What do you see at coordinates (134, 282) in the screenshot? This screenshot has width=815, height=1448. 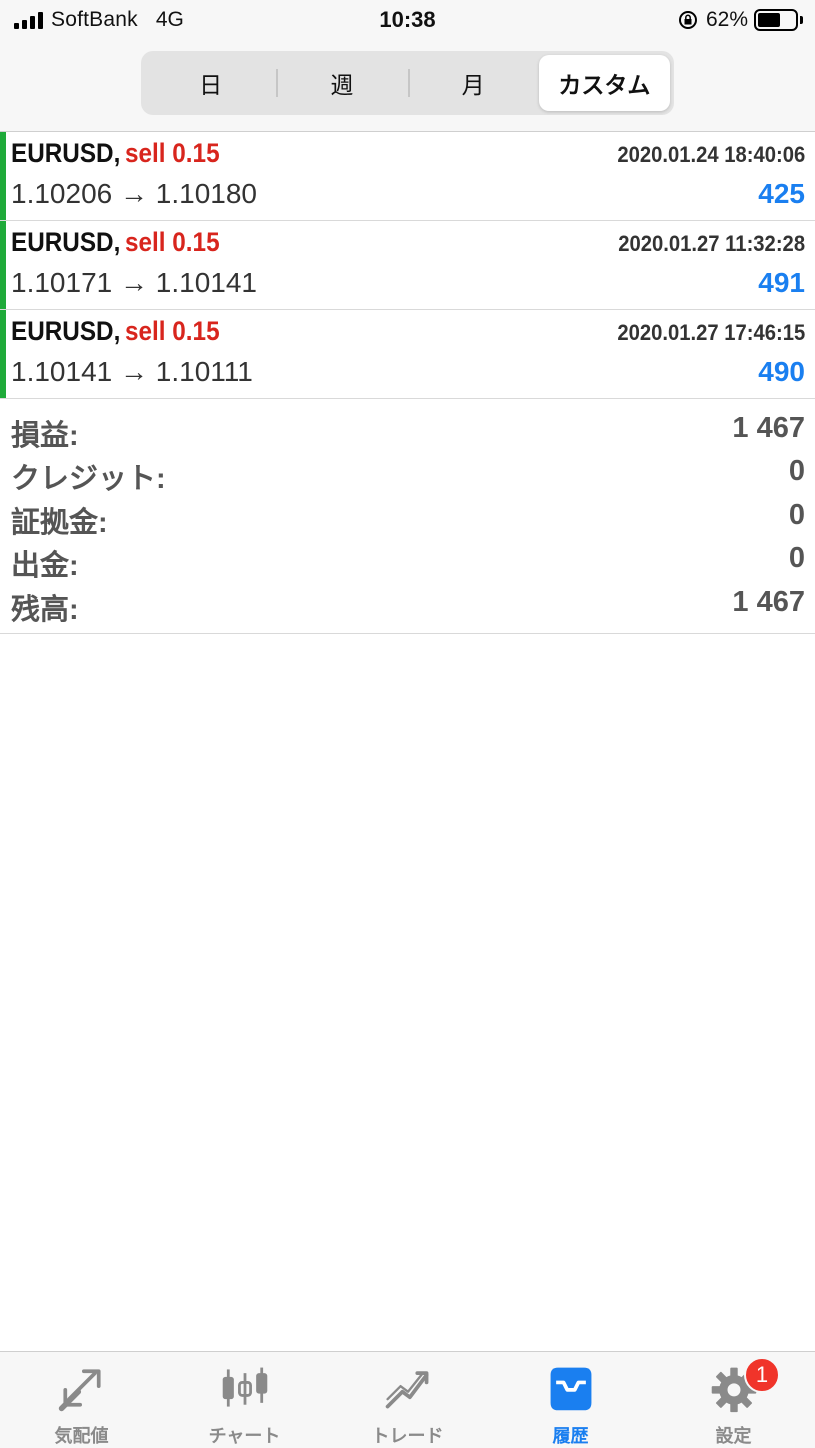 I see `deal-prices: 1.10171 → 1.10141` at bounding box center [134, 282].